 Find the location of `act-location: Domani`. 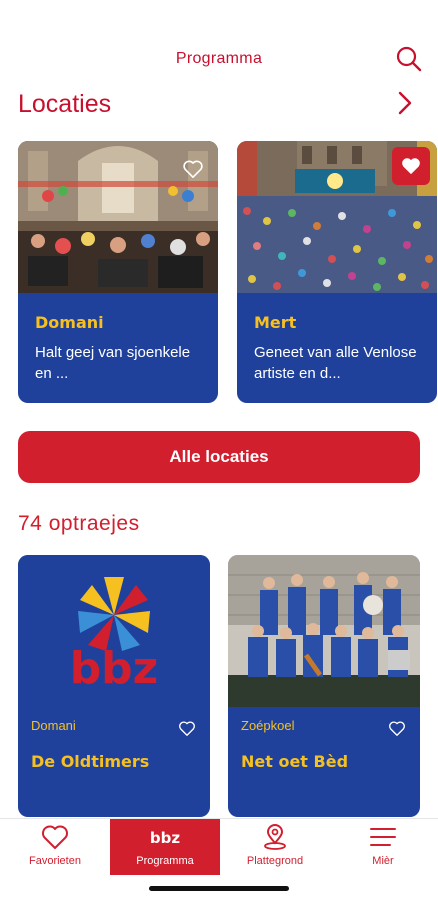

act-location: Domani is located at coordinates (53, 725).